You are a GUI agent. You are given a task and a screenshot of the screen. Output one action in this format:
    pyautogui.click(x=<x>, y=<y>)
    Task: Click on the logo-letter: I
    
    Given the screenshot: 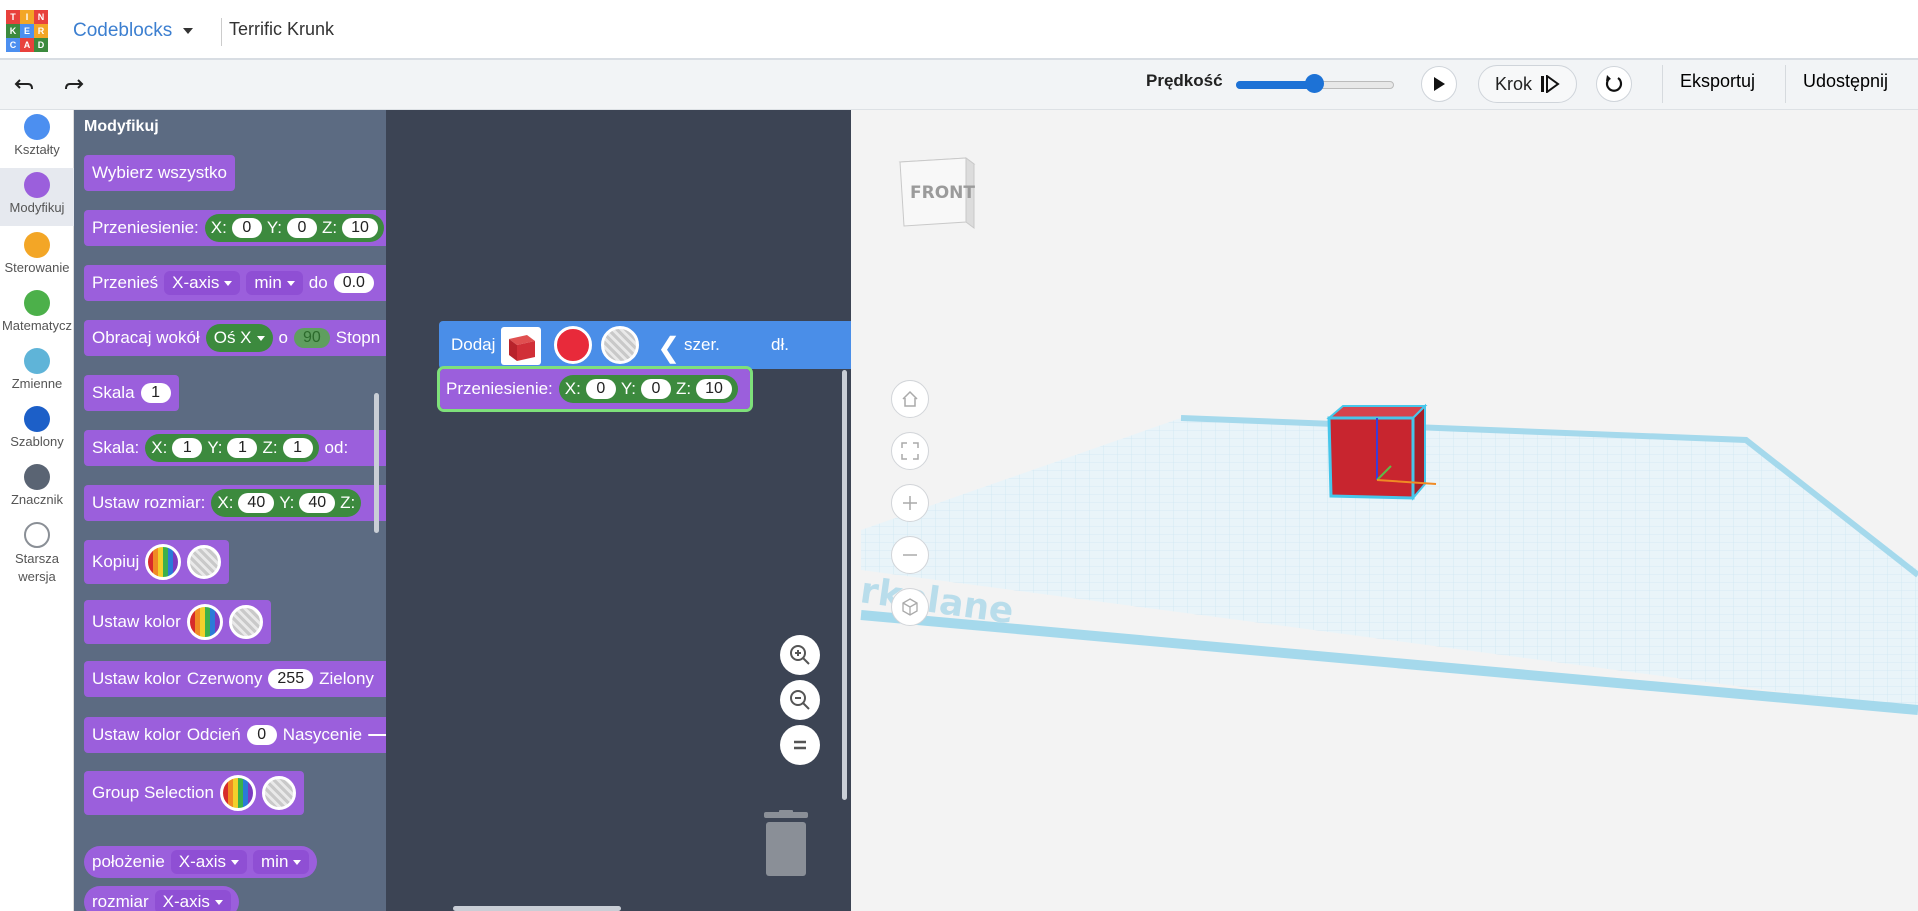 What is the action you would take?
    pyautogui.click(x=27, y=17)
    